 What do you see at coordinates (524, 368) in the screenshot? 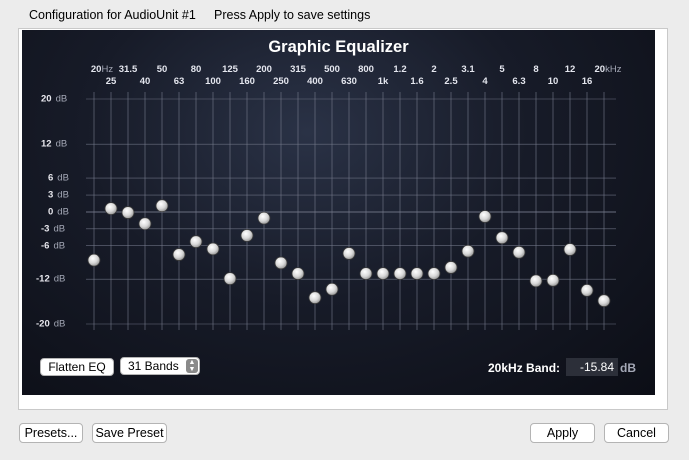
I see `selected-band-label: 20kHz Band:` at bounding box center [524, 368].